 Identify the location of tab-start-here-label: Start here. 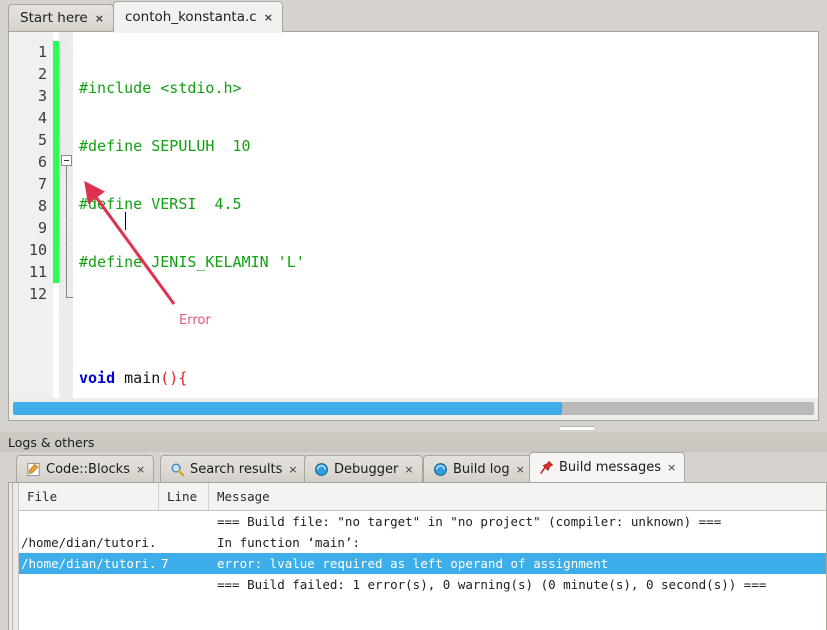
(54, 18).